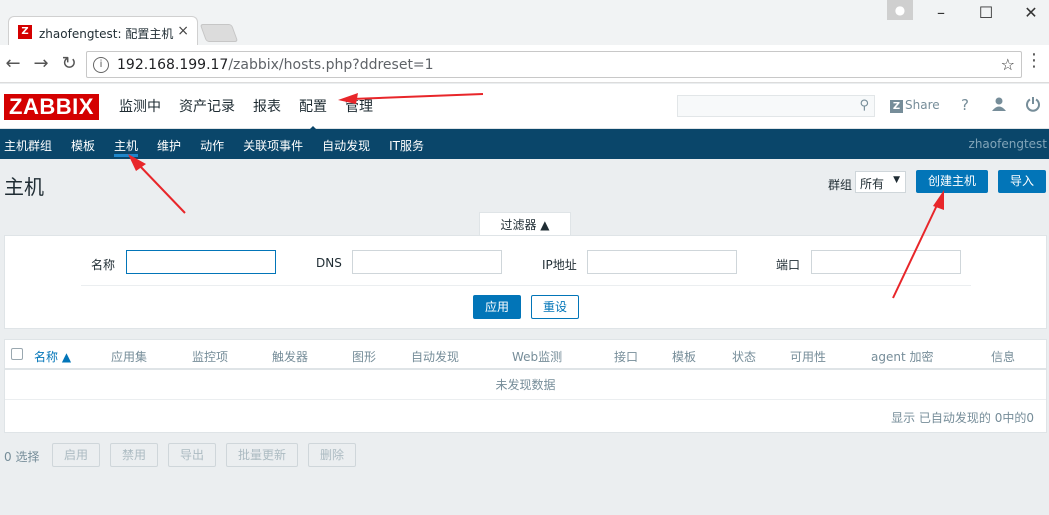 The height and width of the screenshot is (515, 1049). I want to click on filter-port-label: 端口, so click(788, 265).